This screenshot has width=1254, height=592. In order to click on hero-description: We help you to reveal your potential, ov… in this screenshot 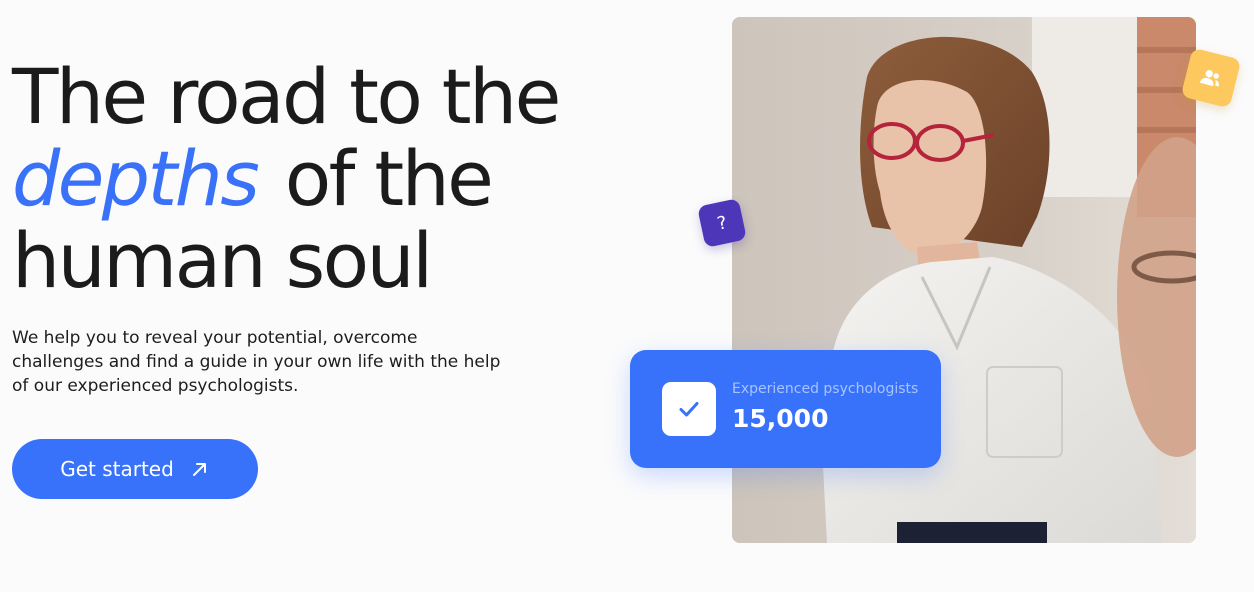, I will do `click(256, 362)`.